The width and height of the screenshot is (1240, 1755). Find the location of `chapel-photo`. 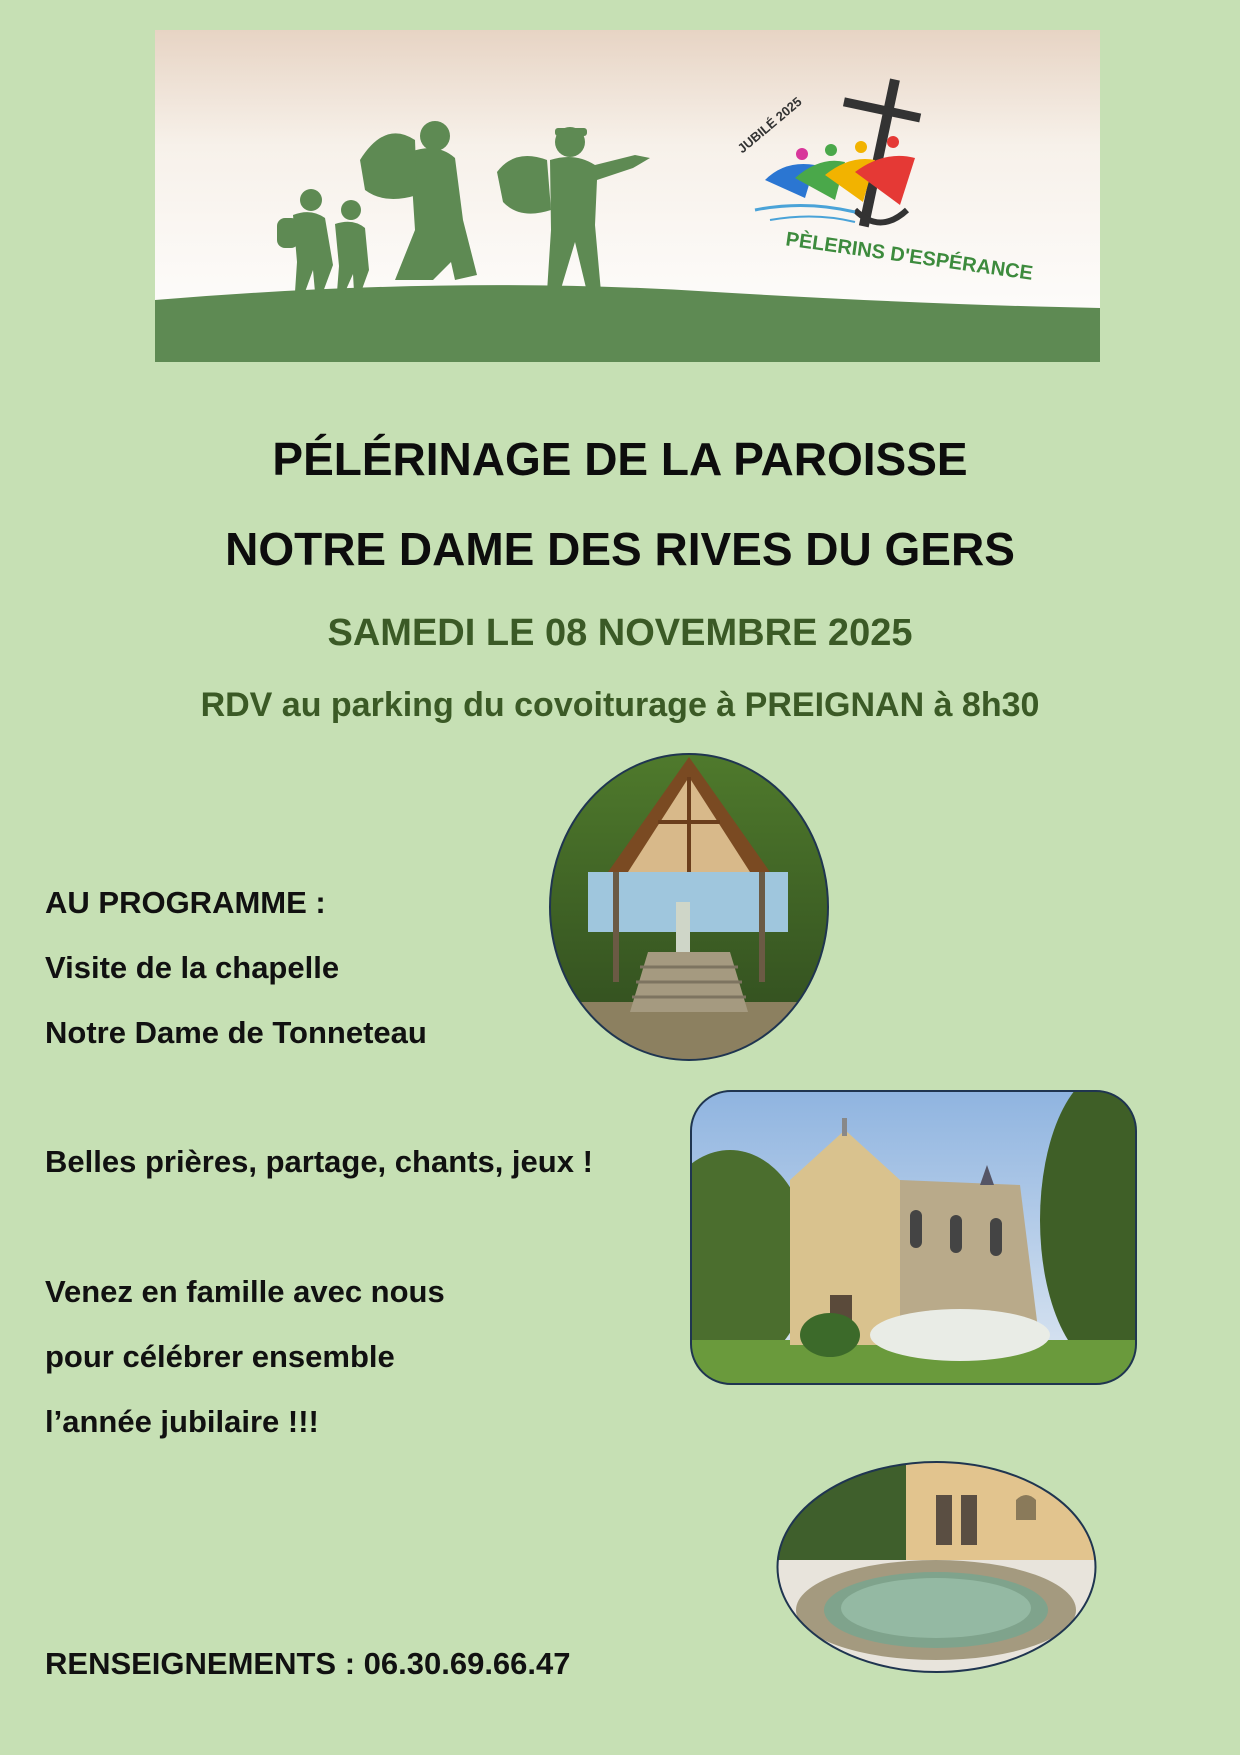

chapel-photo is located at coordinates (913, 1240).